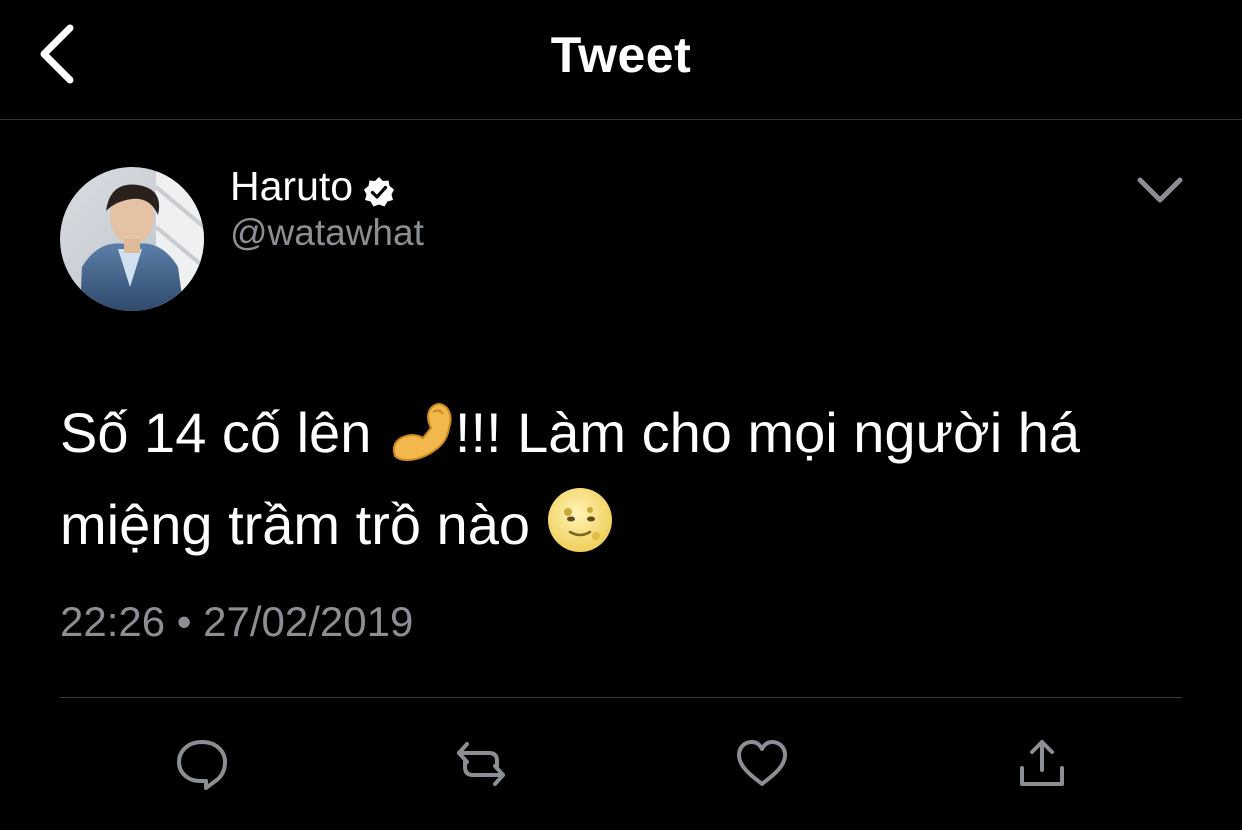 The height and width of the screenshot is (830, 1242). I want to click on avatar-image, so click(132, 239).